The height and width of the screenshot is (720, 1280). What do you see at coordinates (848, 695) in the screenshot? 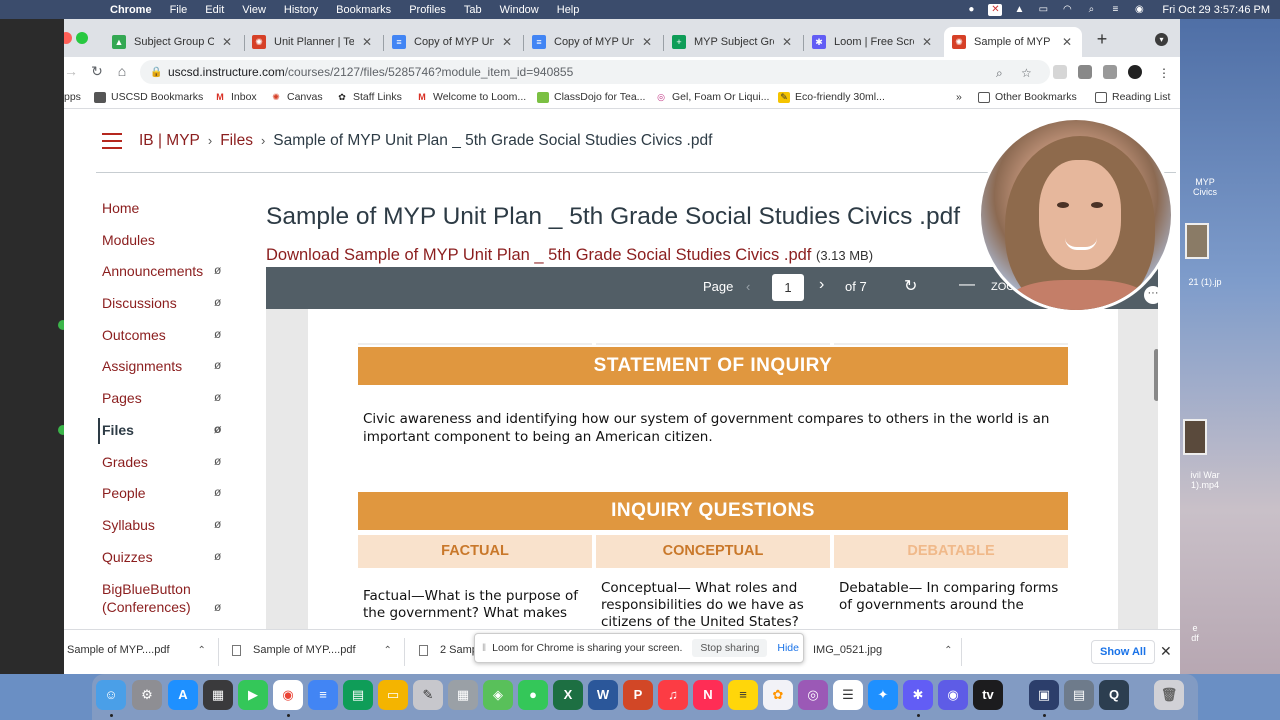
I see `reminders-icon: ☰` at bounding box center [848, 695].